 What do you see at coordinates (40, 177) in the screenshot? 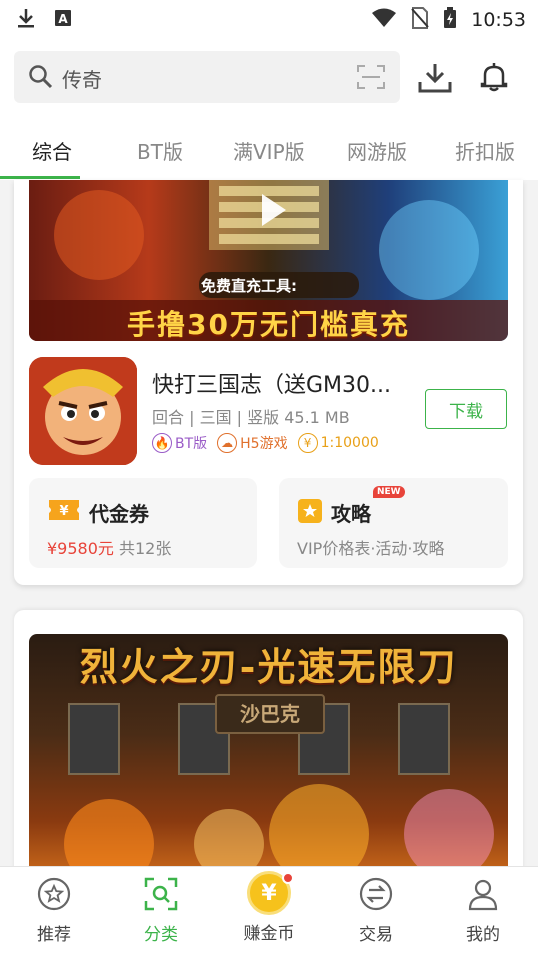
I see `active-tab-indicator` at bounding box center [40, 177].